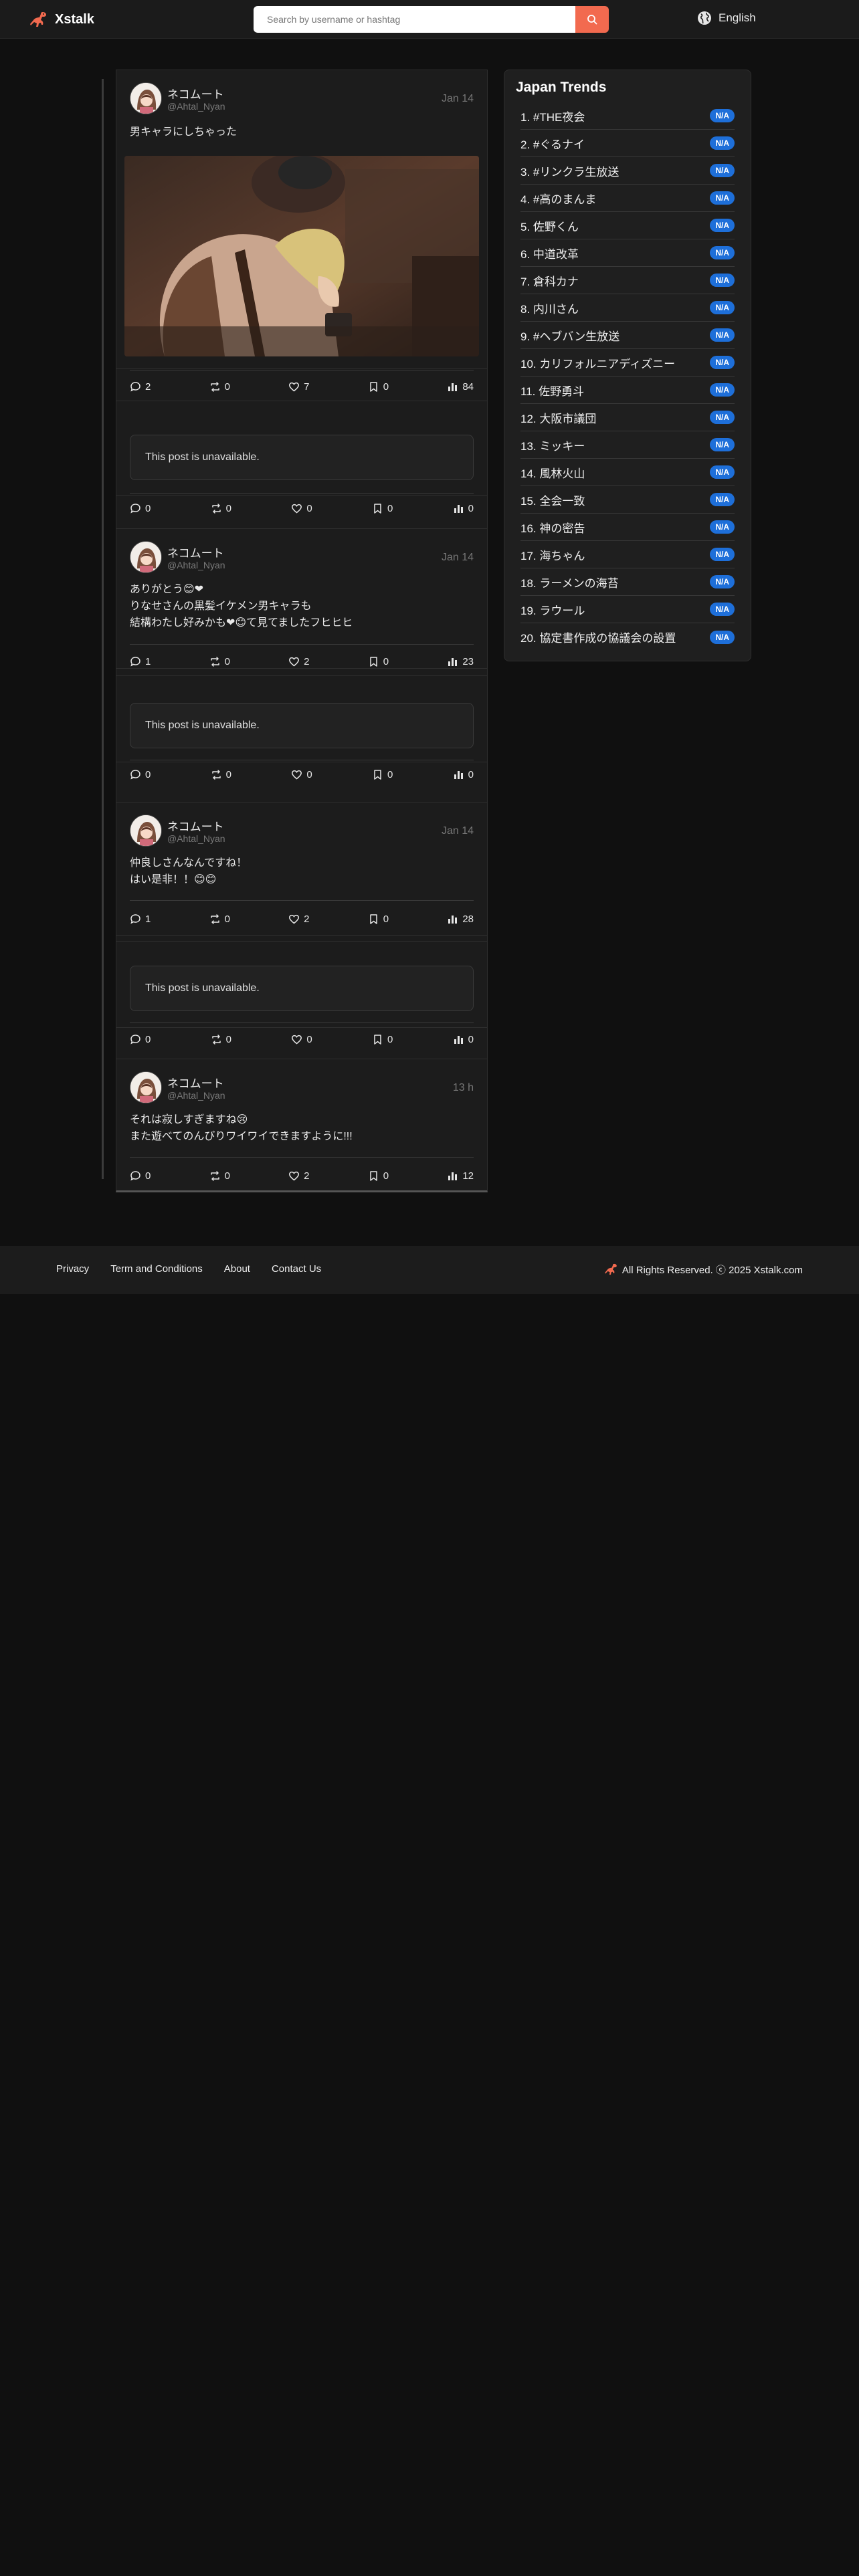 The width and height of the screenshot is (859, 2576). Describe the element at coordinates (627, 225) in the screenshot. I see `trend-item: 5. 佐野くん N/A` at that location.